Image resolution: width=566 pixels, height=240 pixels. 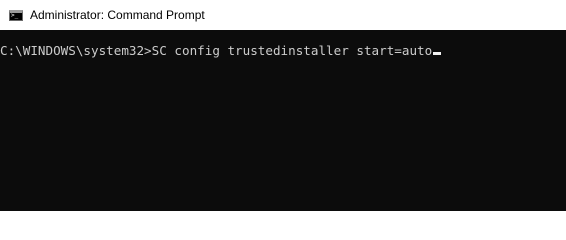 I want to click on title-bar: >_ Administrator: Command Prompt, so click(x=283, y=15).